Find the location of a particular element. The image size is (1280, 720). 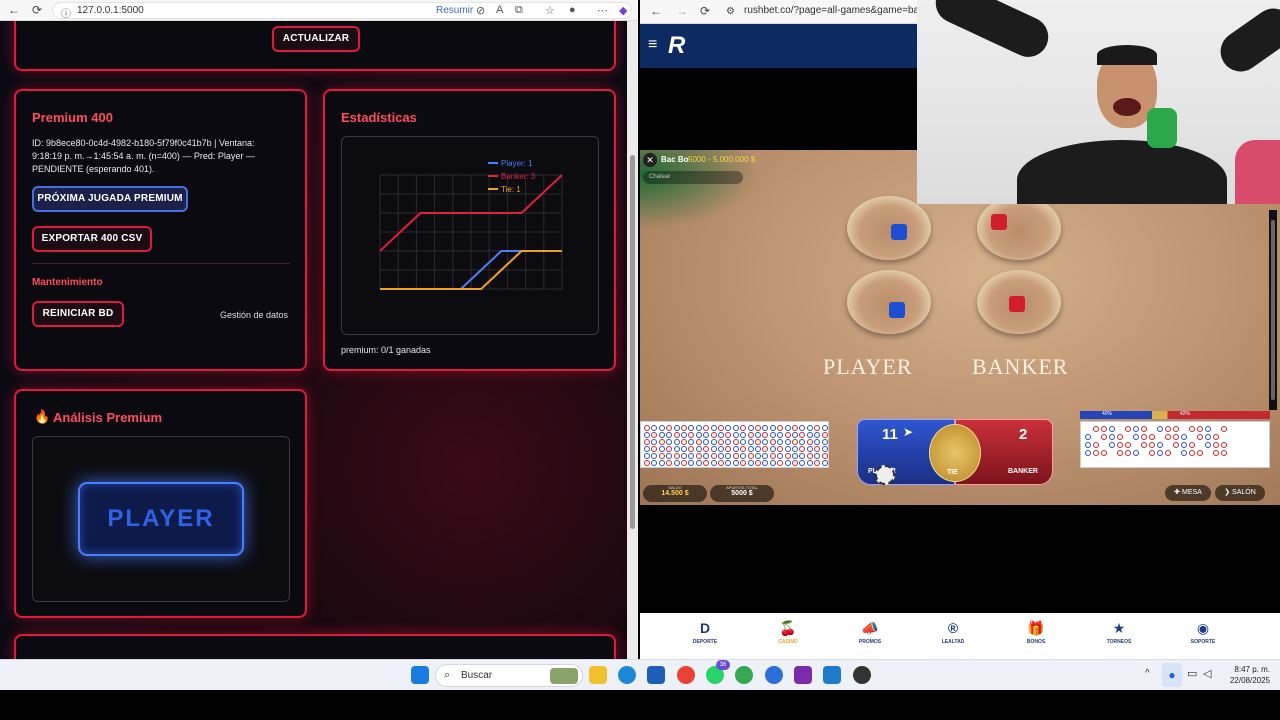

close-icon: ✕ is located at coordinates (650, 160).